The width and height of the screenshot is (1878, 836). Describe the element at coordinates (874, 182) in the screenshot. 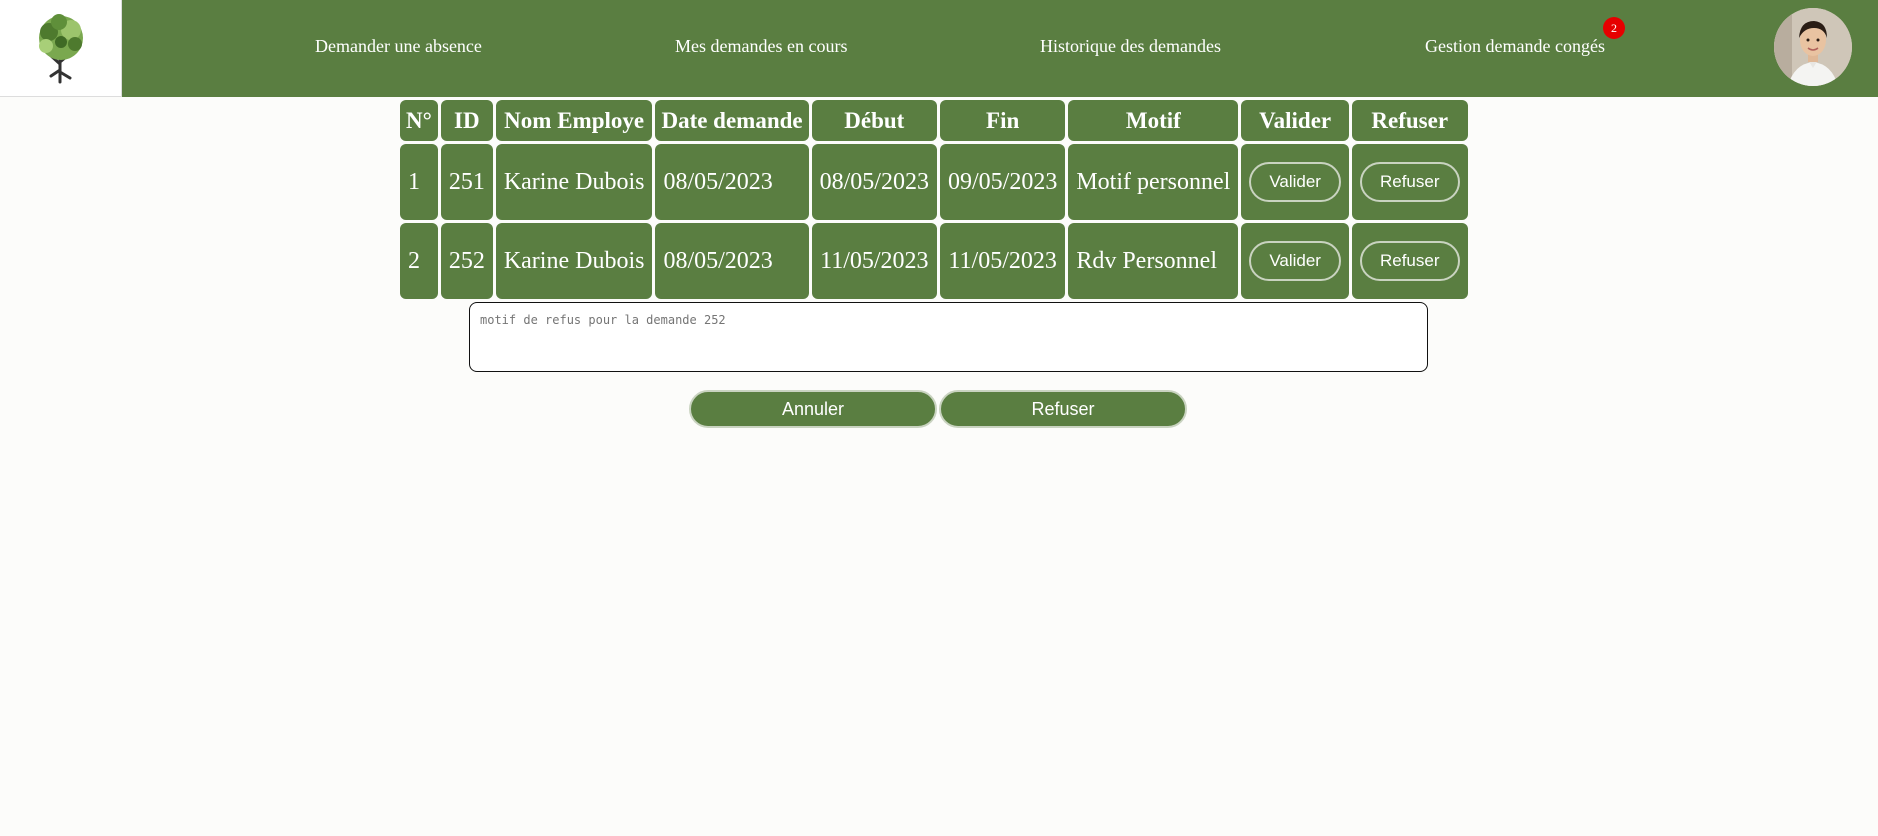

I see `cell-start-date: 08/05/2023` at that location.